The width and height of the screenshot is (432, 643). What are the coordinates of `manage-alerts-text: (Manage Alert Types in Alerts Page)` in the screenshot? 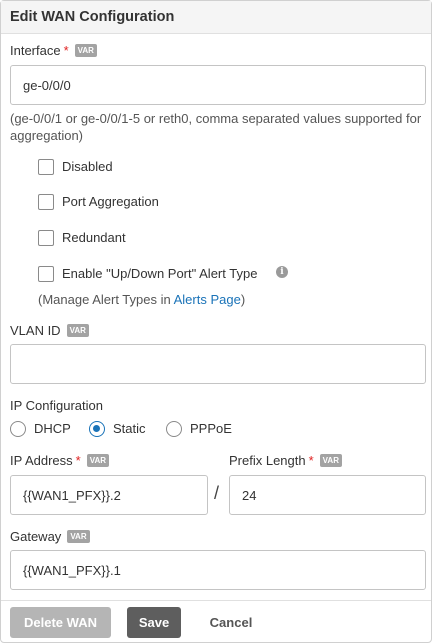 It's located at (141, 299).